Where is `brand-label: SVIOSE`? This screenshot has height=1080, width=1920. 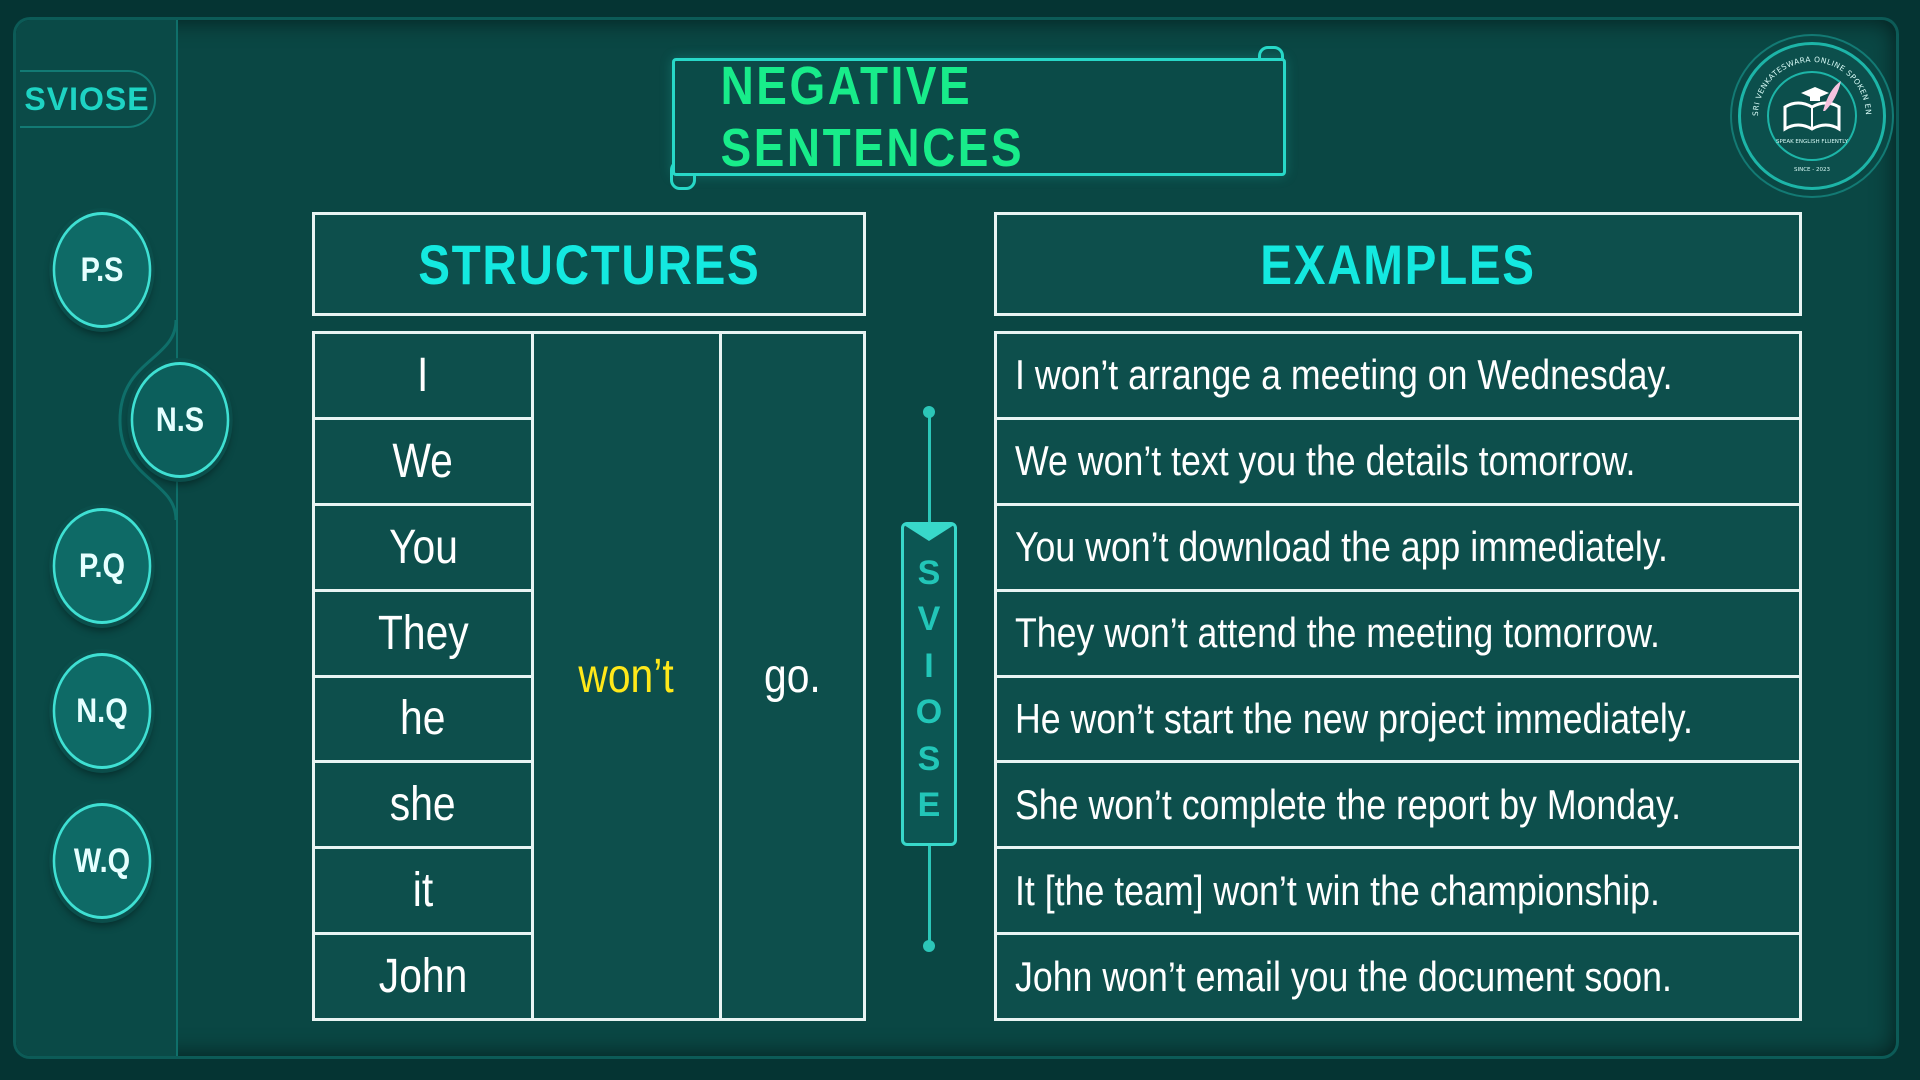 brand-label: SVIOSE is located at coordinates (88, 99).